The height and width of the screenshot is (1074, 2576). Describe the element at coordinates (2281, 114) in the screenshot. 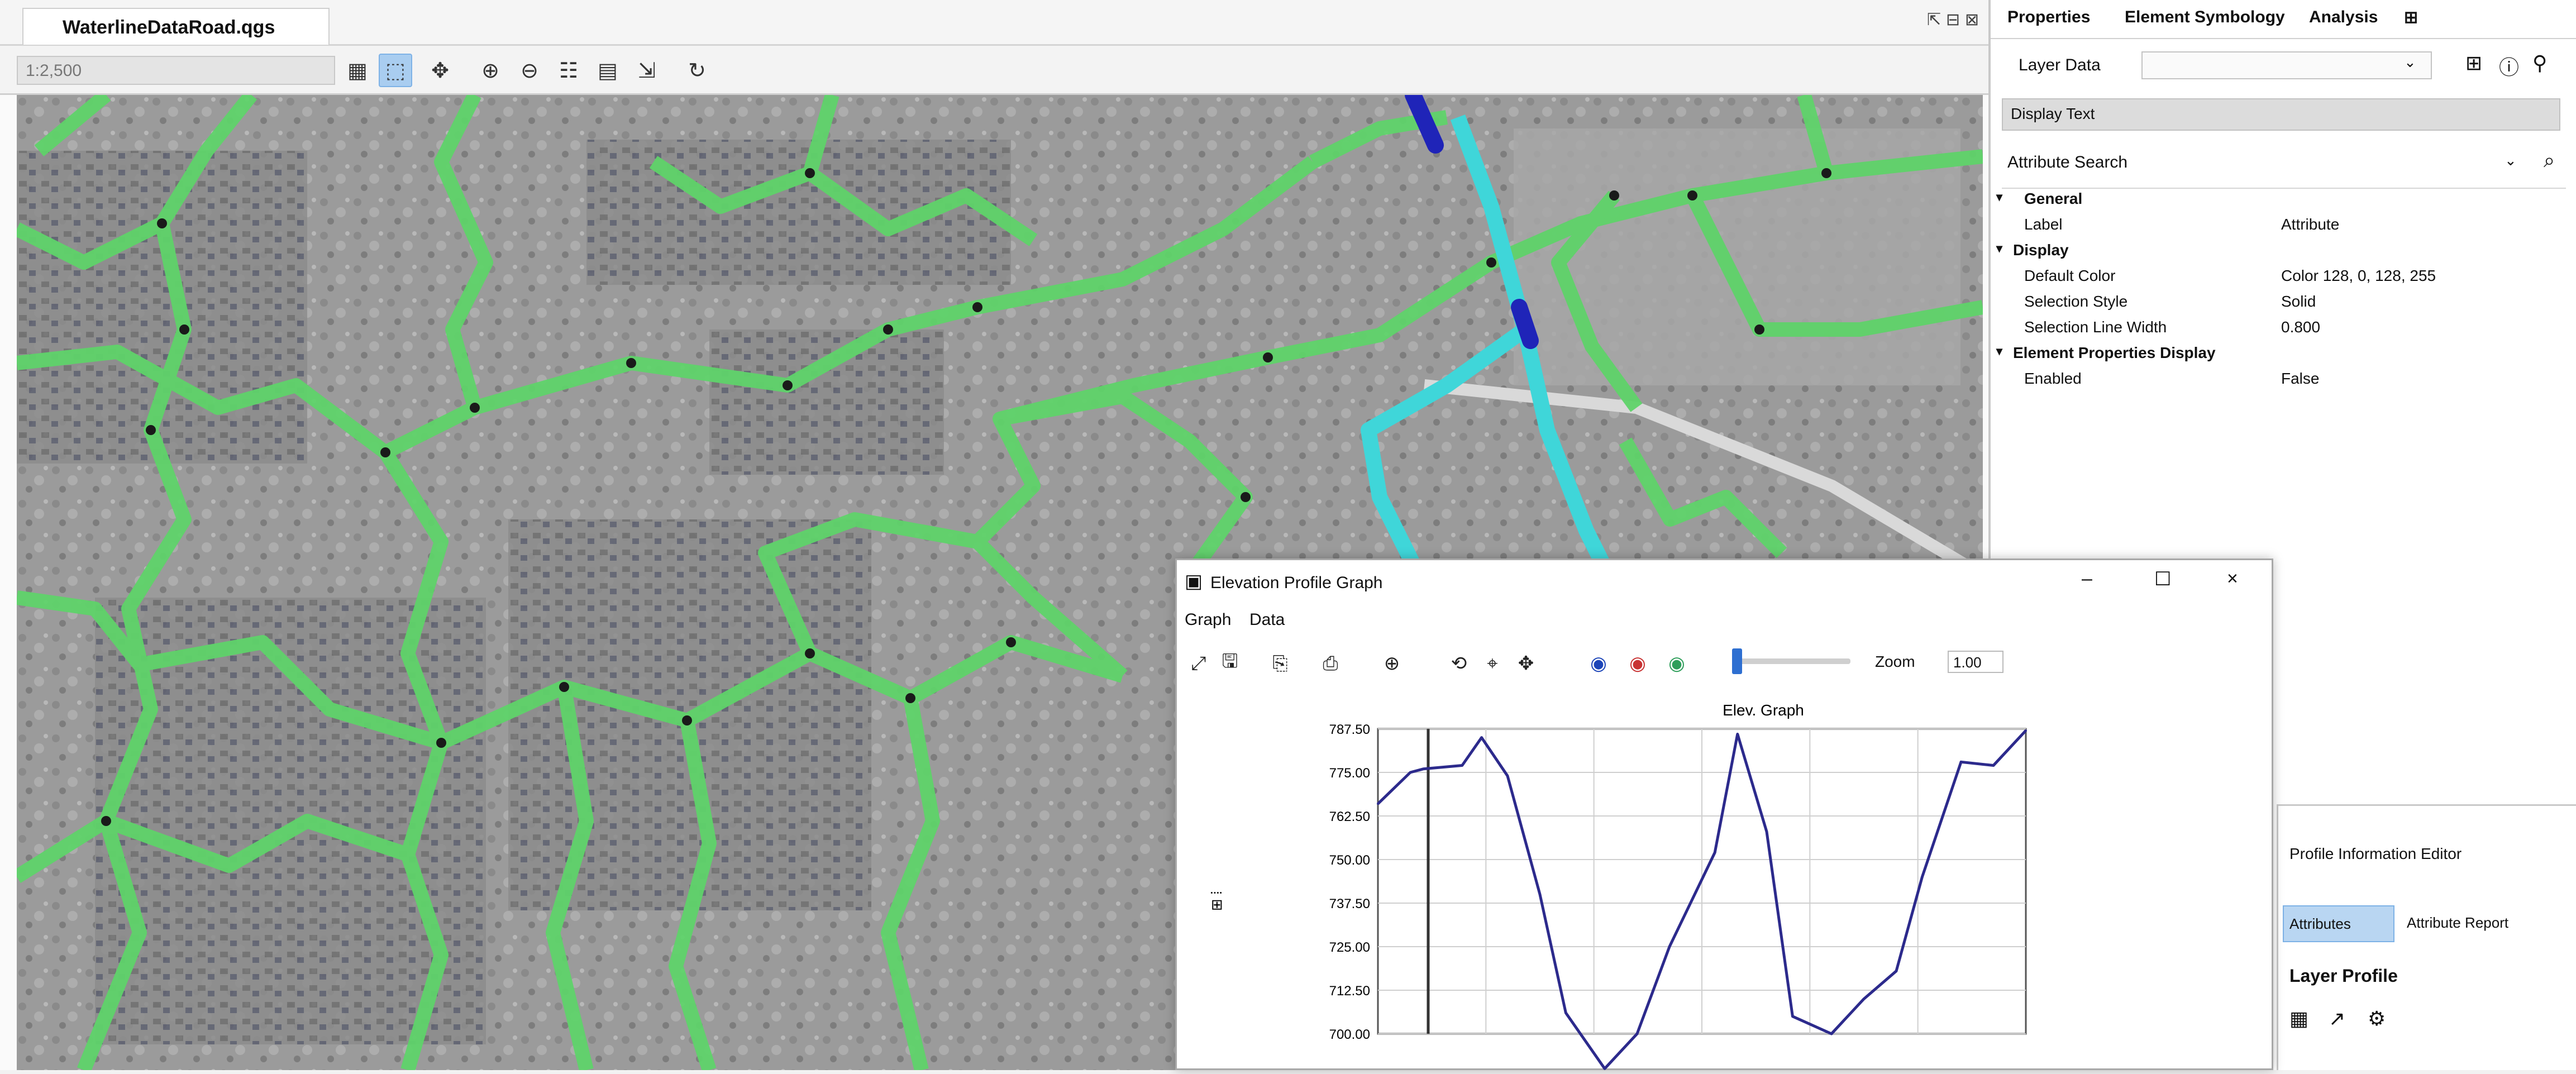

I see `display-text-field: Display Text` at that location.